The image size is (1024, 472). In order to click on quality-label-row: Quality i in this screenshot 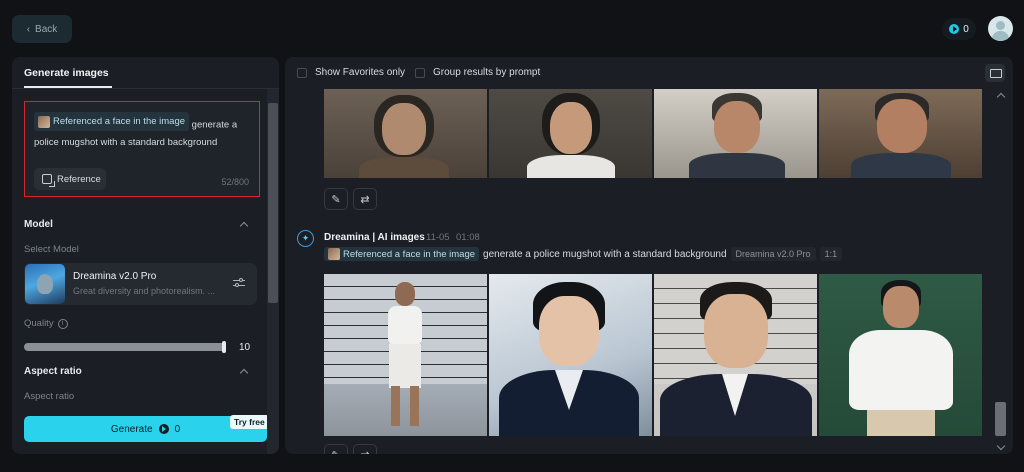, I will do `click(46, 323)`.